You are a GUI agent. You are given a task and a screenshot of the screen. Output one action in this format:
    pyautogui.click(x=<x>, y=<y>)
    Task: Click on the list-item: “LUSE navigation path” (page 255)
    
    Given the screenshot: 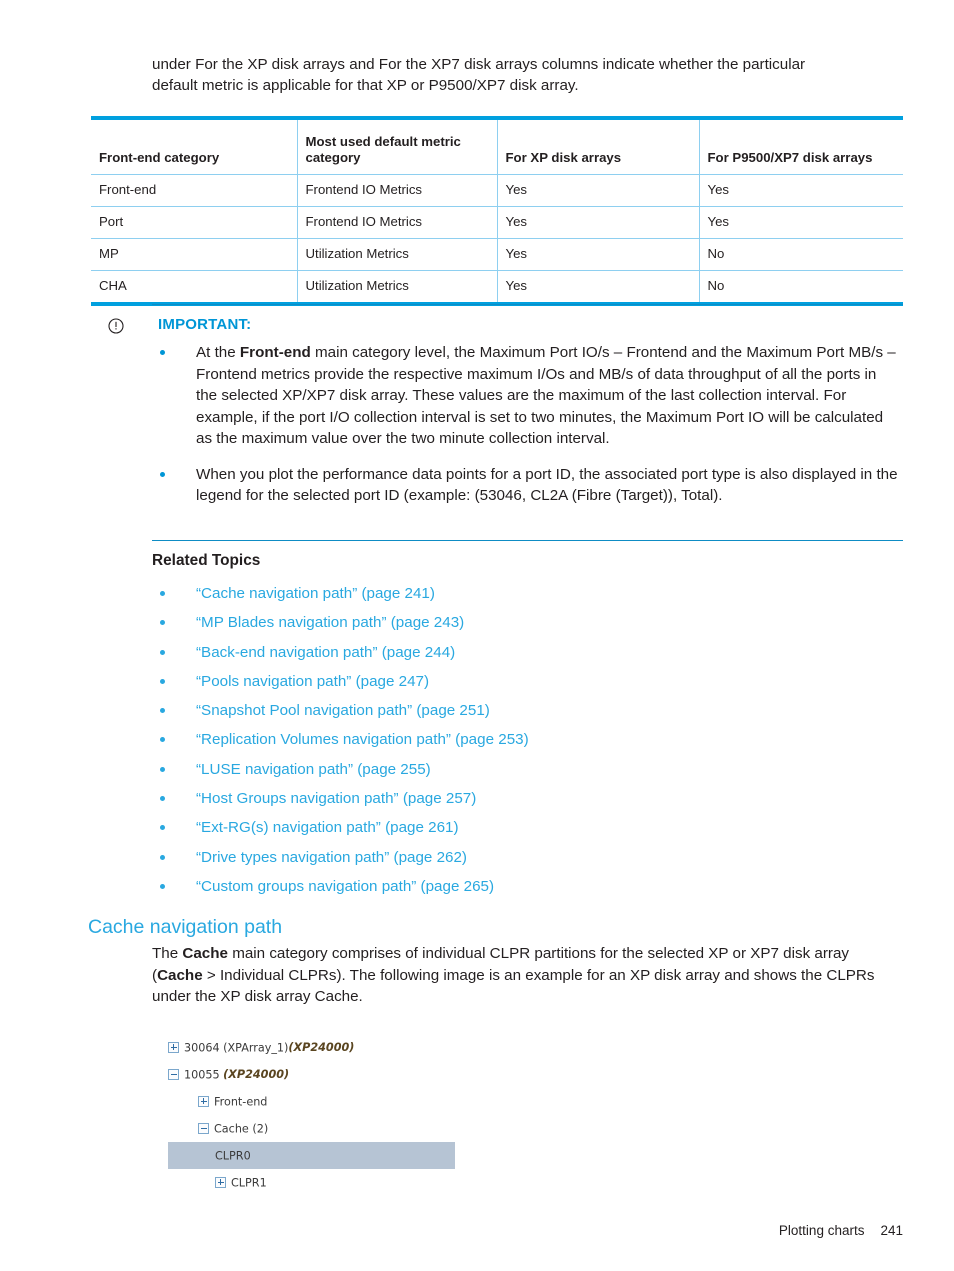 What is the action you would take?
    pyautogui.click(x=502, y=773)
    